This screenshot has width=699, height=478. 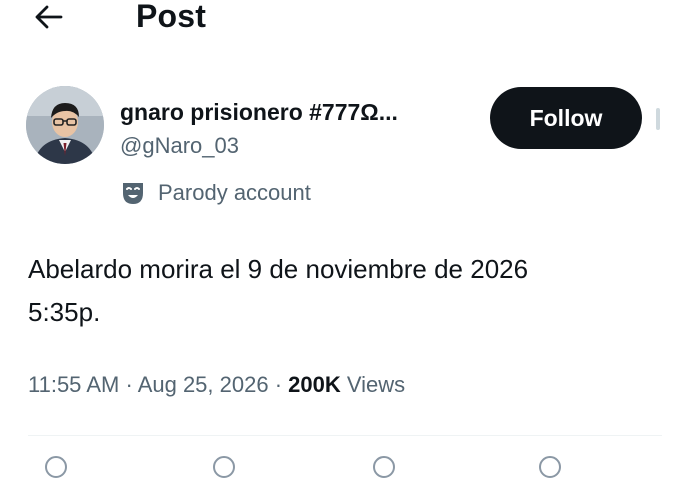 I want to click on avatar, so click(x=65, y=125).